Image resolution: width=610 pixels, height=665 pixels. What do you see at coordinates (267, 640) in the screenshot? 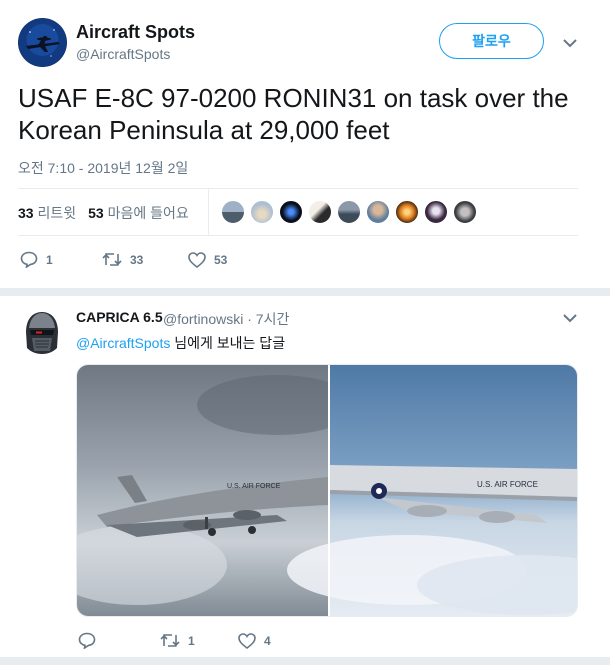
I see `like-count: 4` at bounding box center [267, 640].